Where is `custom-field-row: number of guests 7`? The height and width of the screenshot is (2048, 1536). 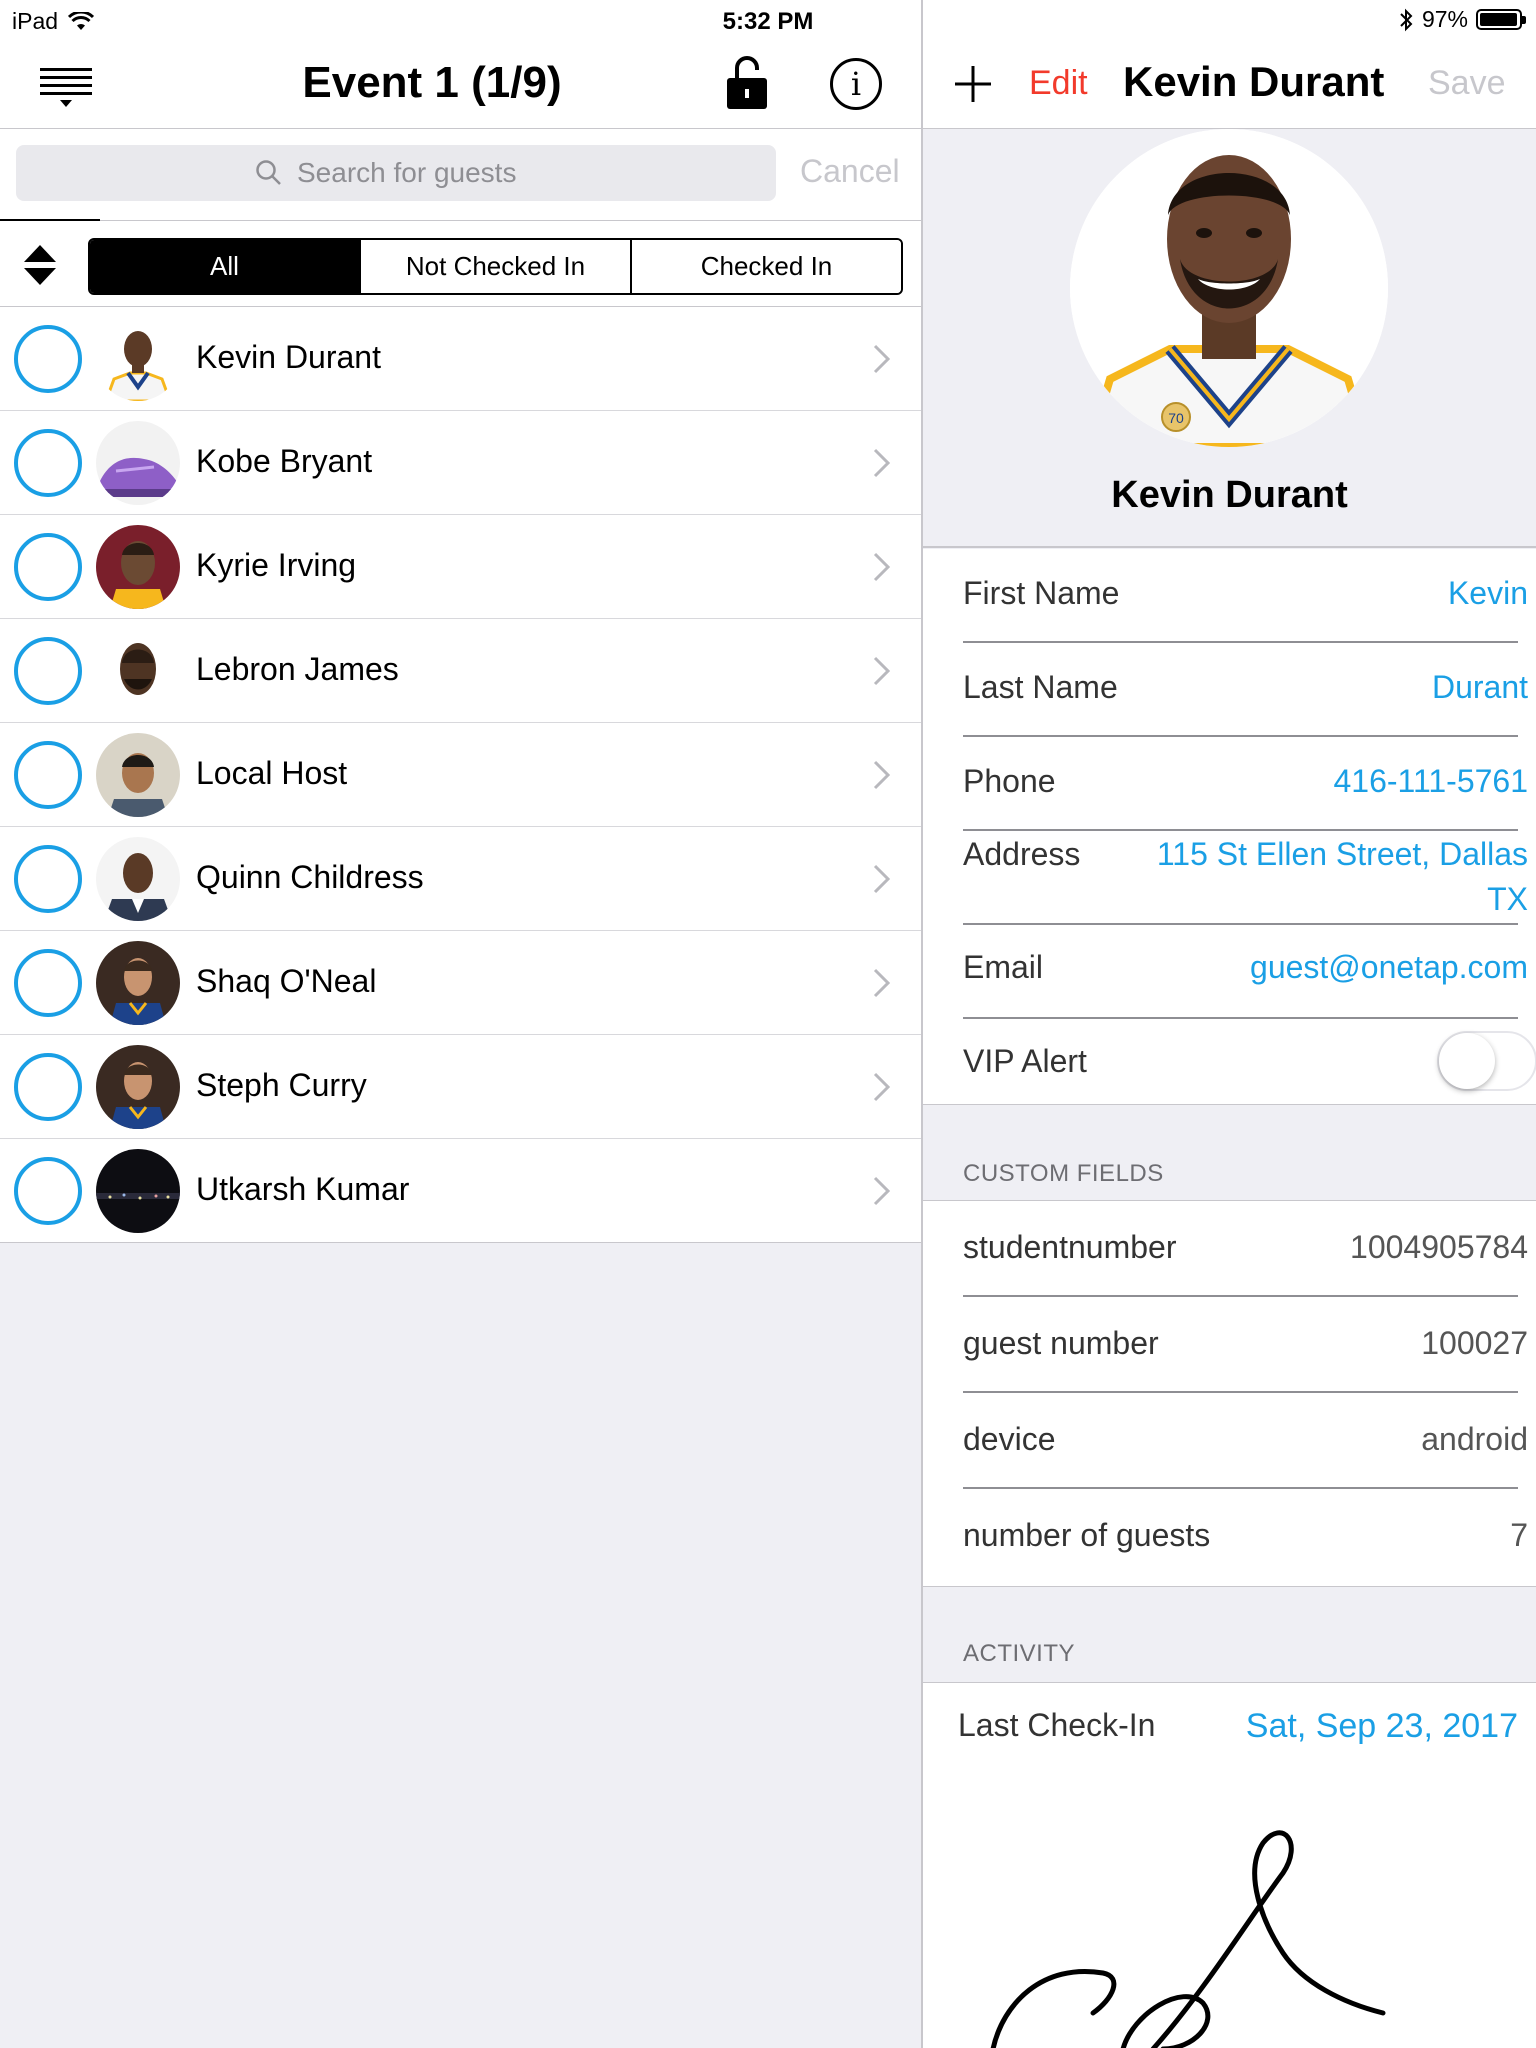
custom-field-row: number of guests 7 is located at coordinates (1245, 1537).